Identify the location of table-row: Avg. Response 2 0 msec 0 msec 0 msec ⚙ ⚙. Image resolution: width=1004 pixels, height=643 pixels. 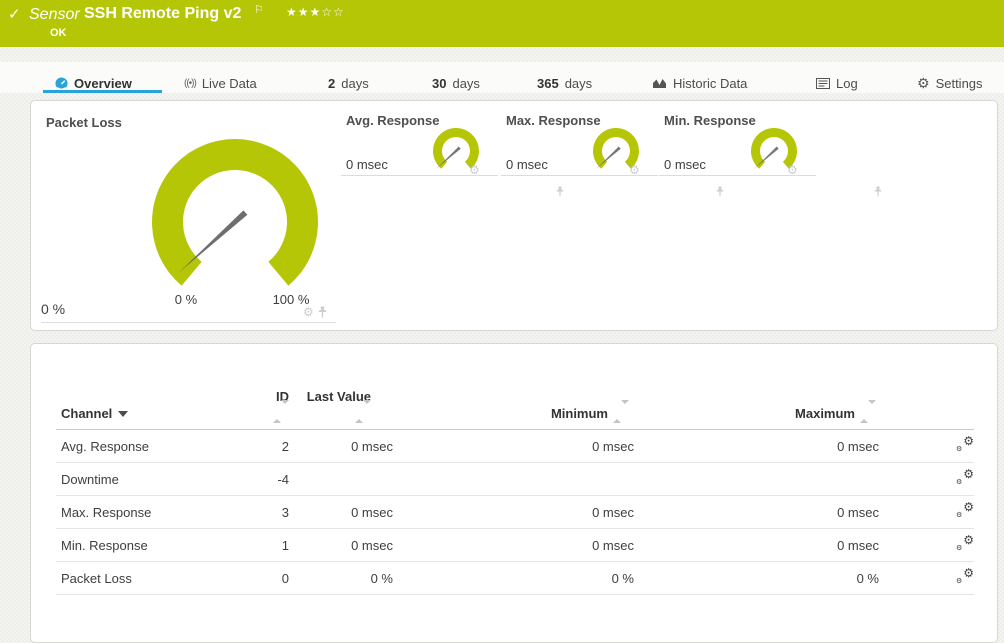
(515, 446).